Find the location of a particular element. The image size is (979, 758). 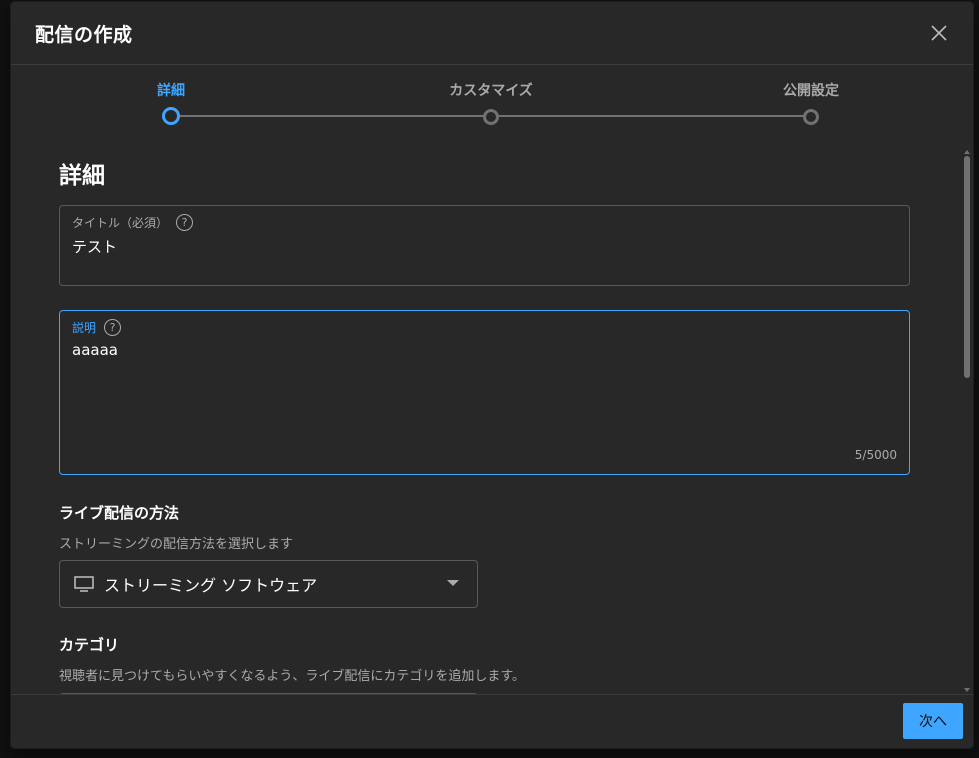

char-counter: 5/5000 is located at coordinates (875, 455).